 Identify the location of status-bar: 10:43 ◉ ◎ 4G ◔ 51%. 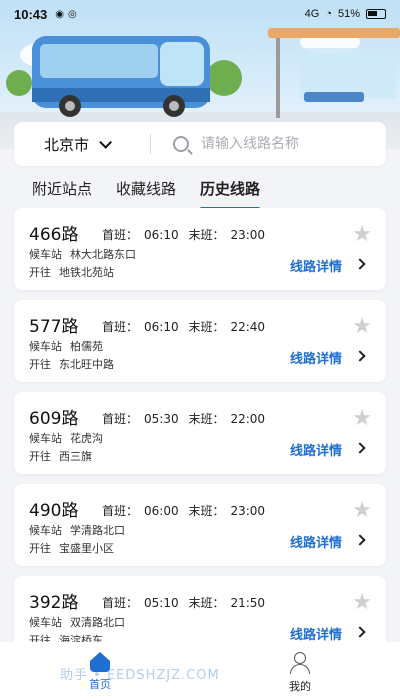
(200, 14).